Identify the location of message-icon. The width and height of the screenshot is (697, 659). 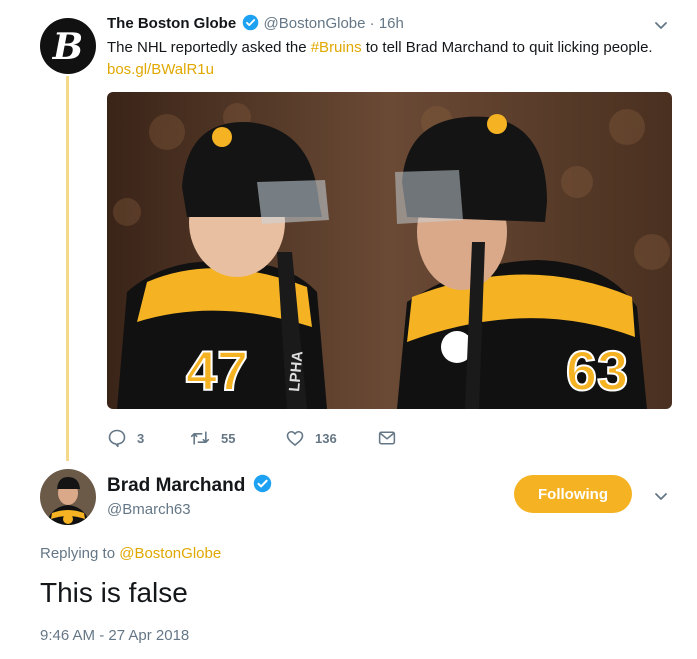
(387, 438).